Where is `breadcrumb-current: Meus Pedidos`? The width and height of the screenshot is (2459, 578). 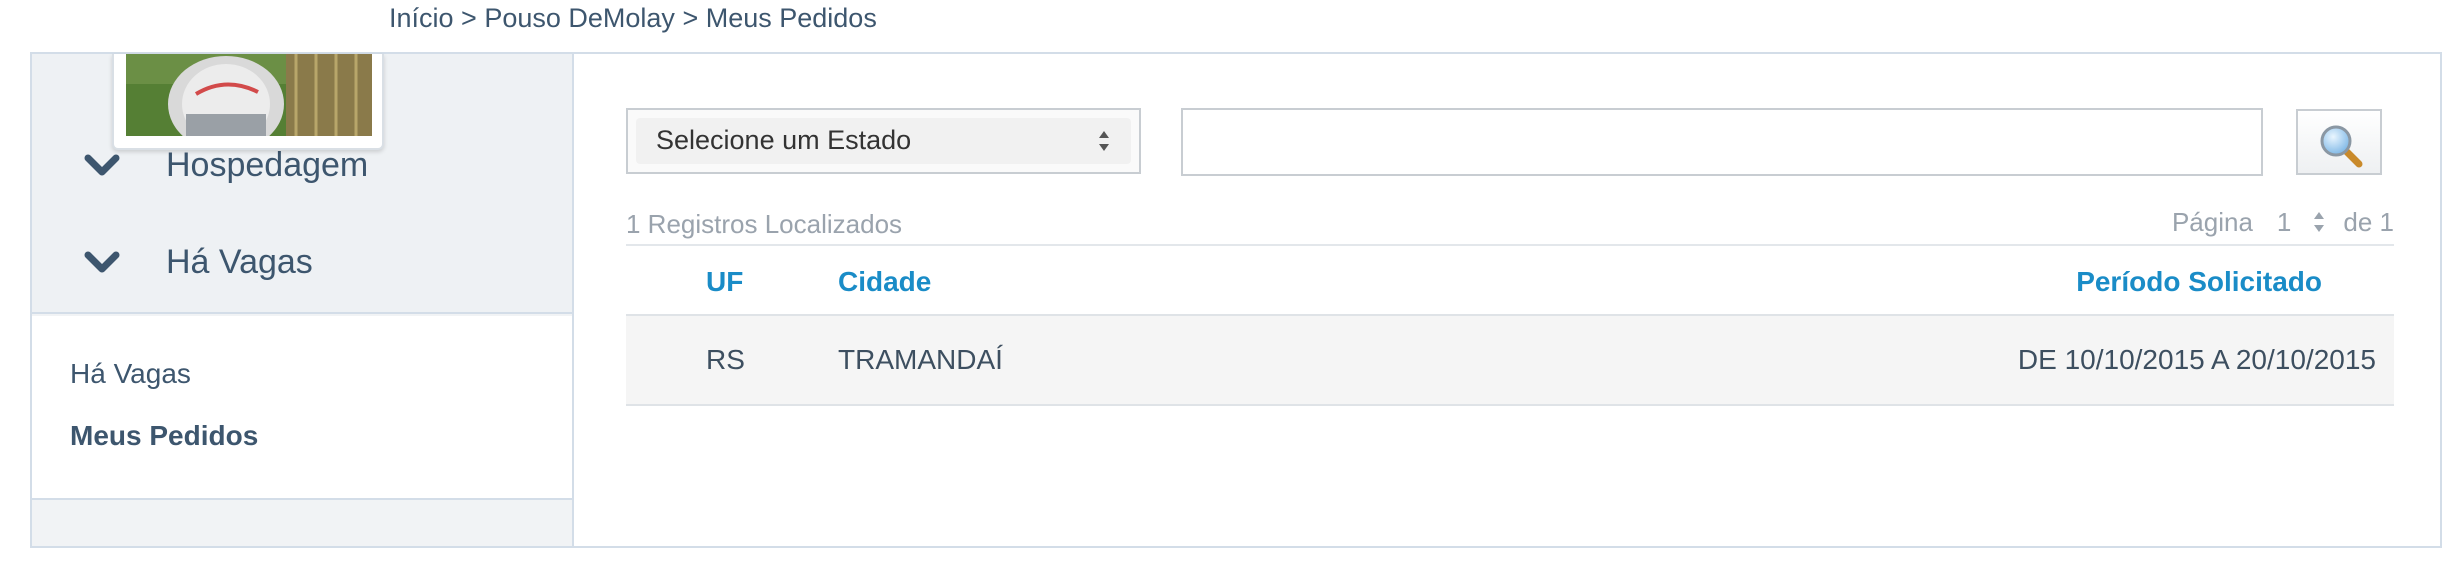
breadcrumb-current: Meus Pedidos is located at coordinates (791, 18).